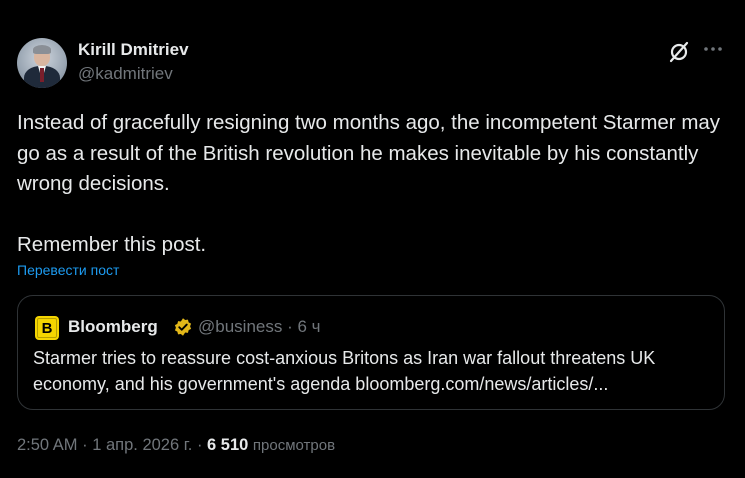 The image size is (745, 478). I want to click on author-handle: @kadmitriev, so click(125, 74).